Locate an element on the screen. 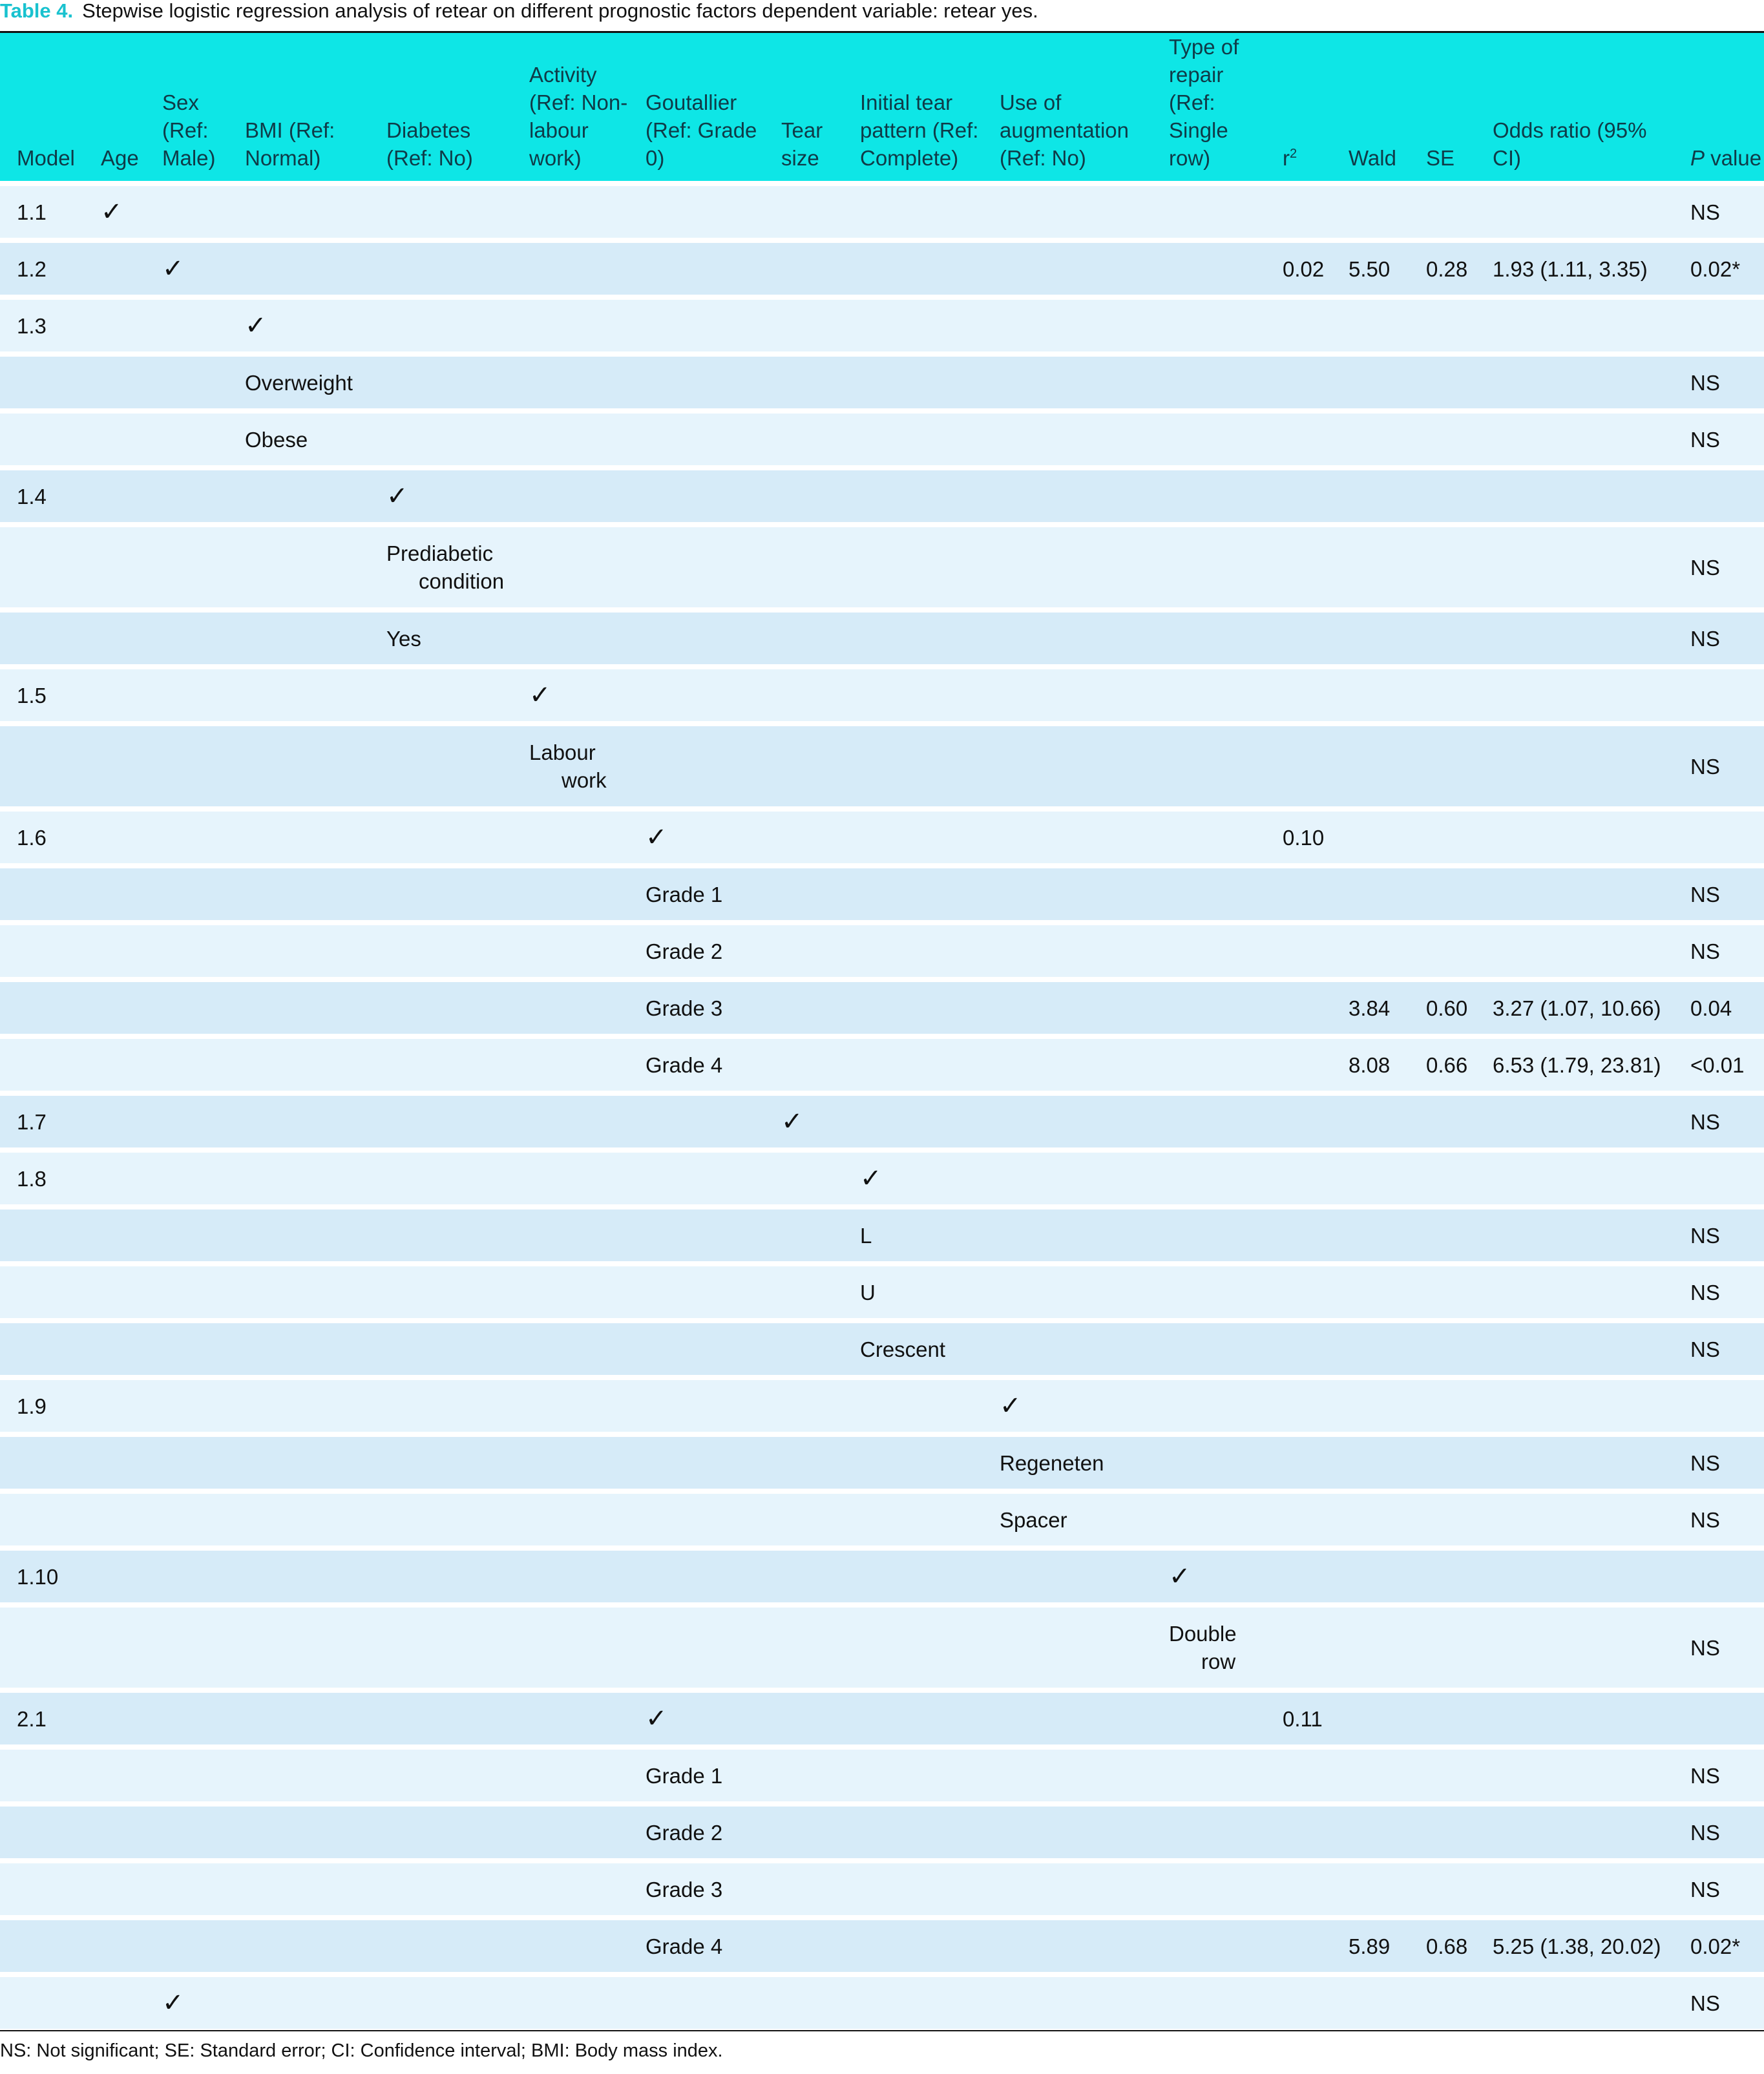 This screenshot has height=2074, width=1764. table-row: Grade 2 NS is located at coordinates (882, 1833).